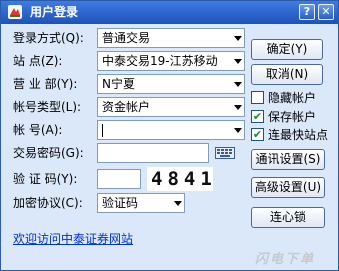 The image size is (339, 271). I want to click on site-select: 中泰交易19-江苏移动, so click(171, 61).